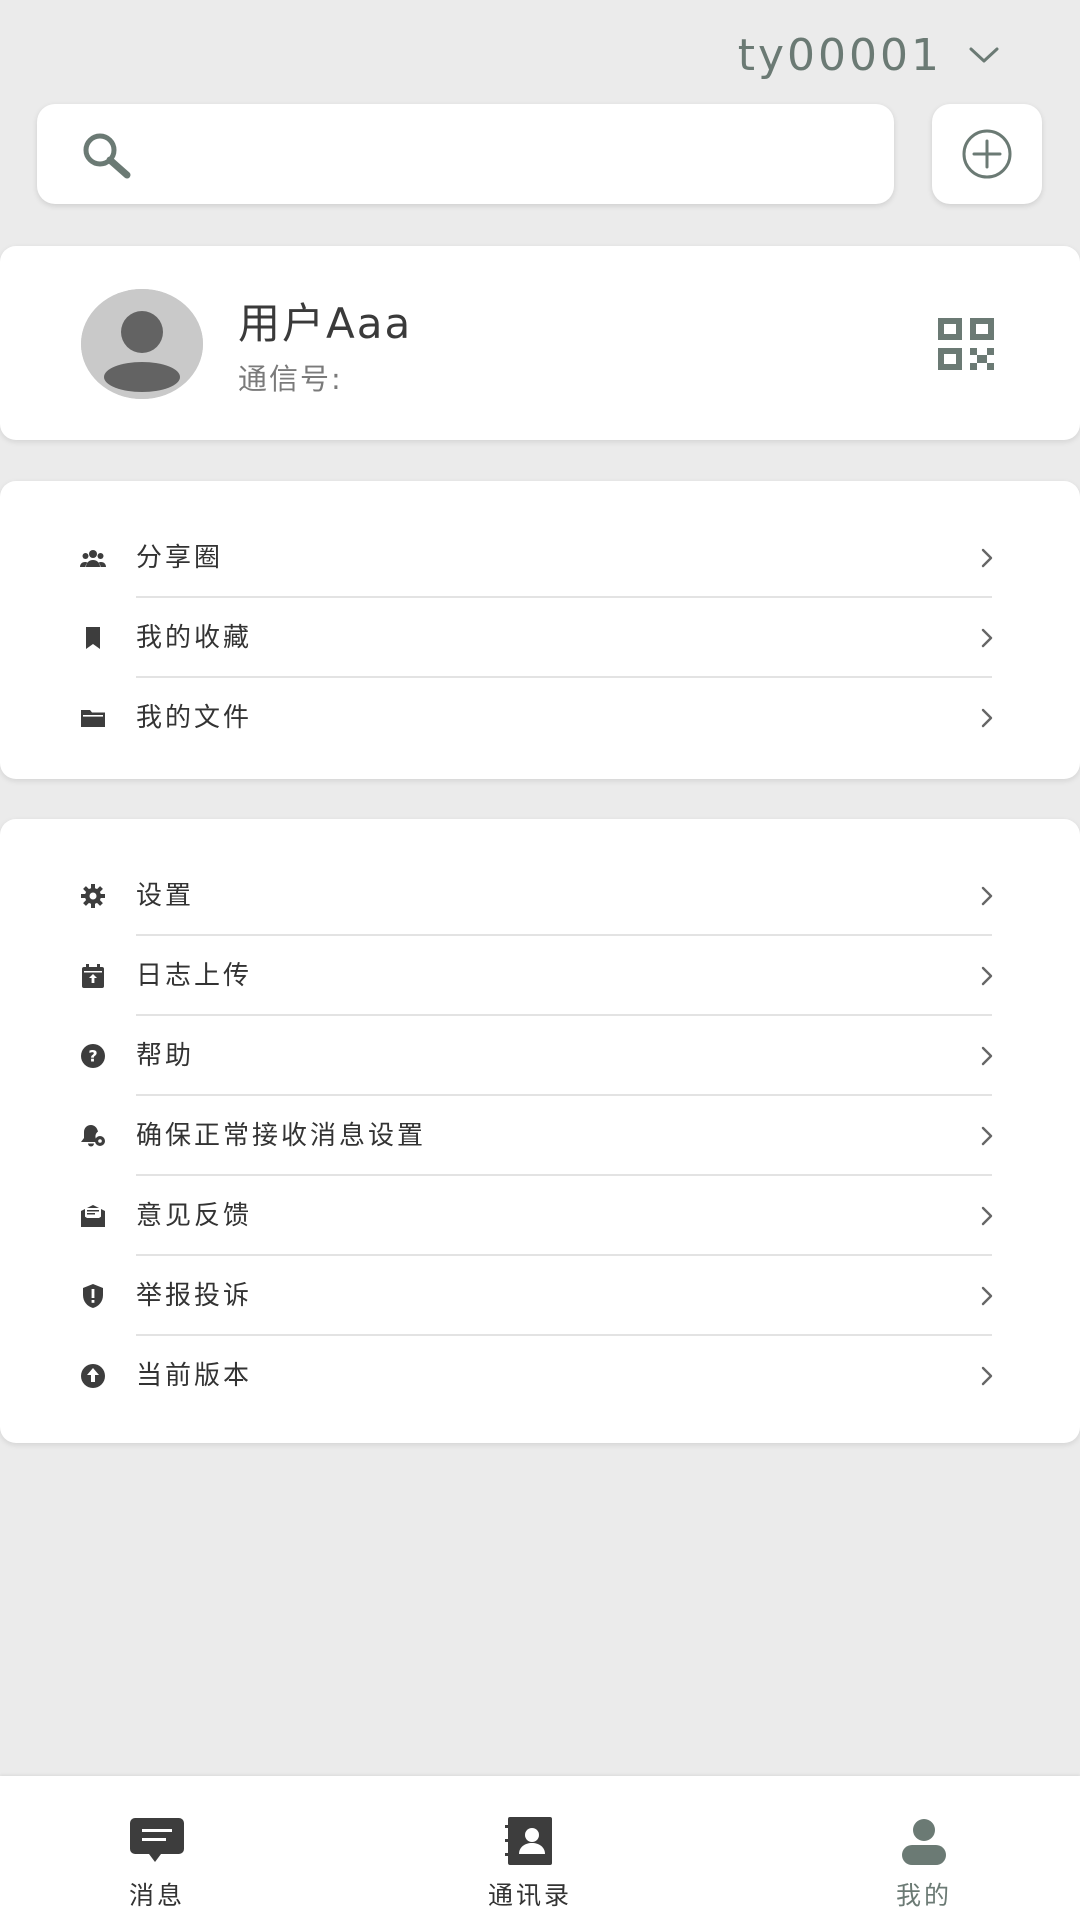 The image size is (1080, 1920). What do you see at coordinates (194, 638) in the screenshot?
I see `menu-item-label: 我的收藏` at bounding box center [194, 638].